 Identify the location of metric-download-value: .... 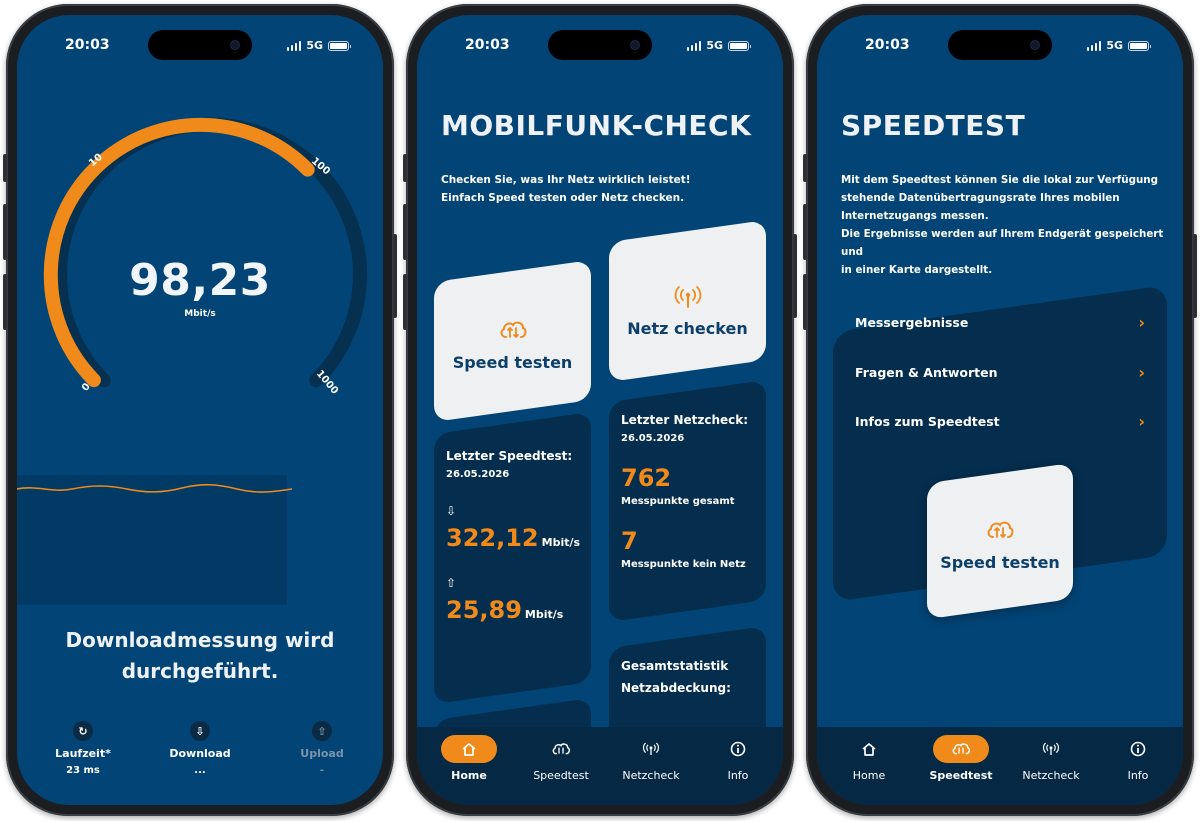
(200, 770).